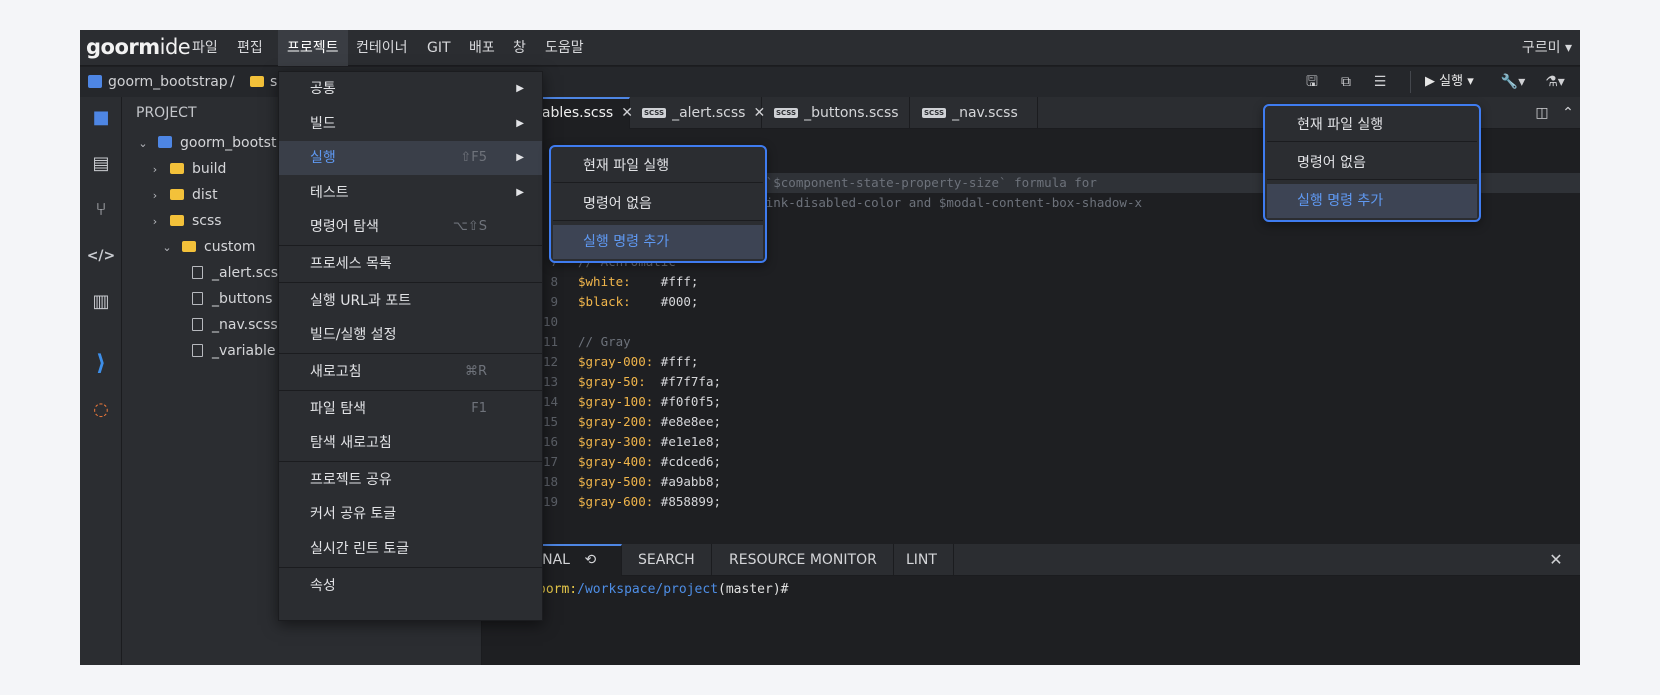 Image resolution: width=1660 pixels, height=695 pixels. I want to click on search-file-icon: ☰, so click(1380, 82).